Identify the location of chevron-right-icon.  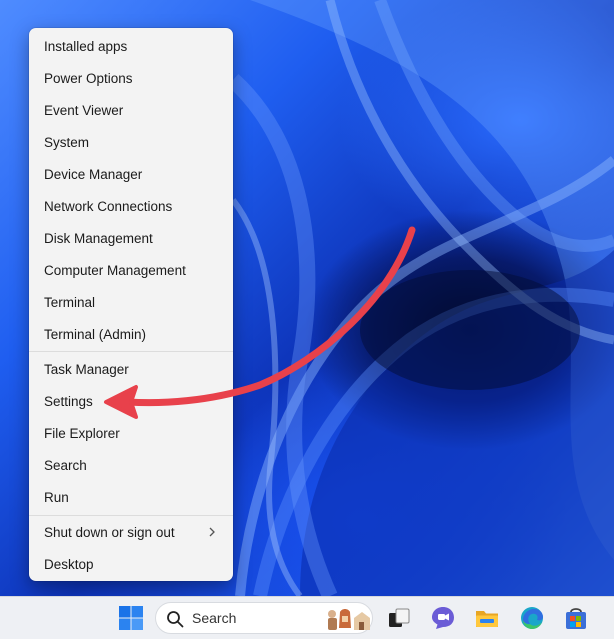
(212, 532).